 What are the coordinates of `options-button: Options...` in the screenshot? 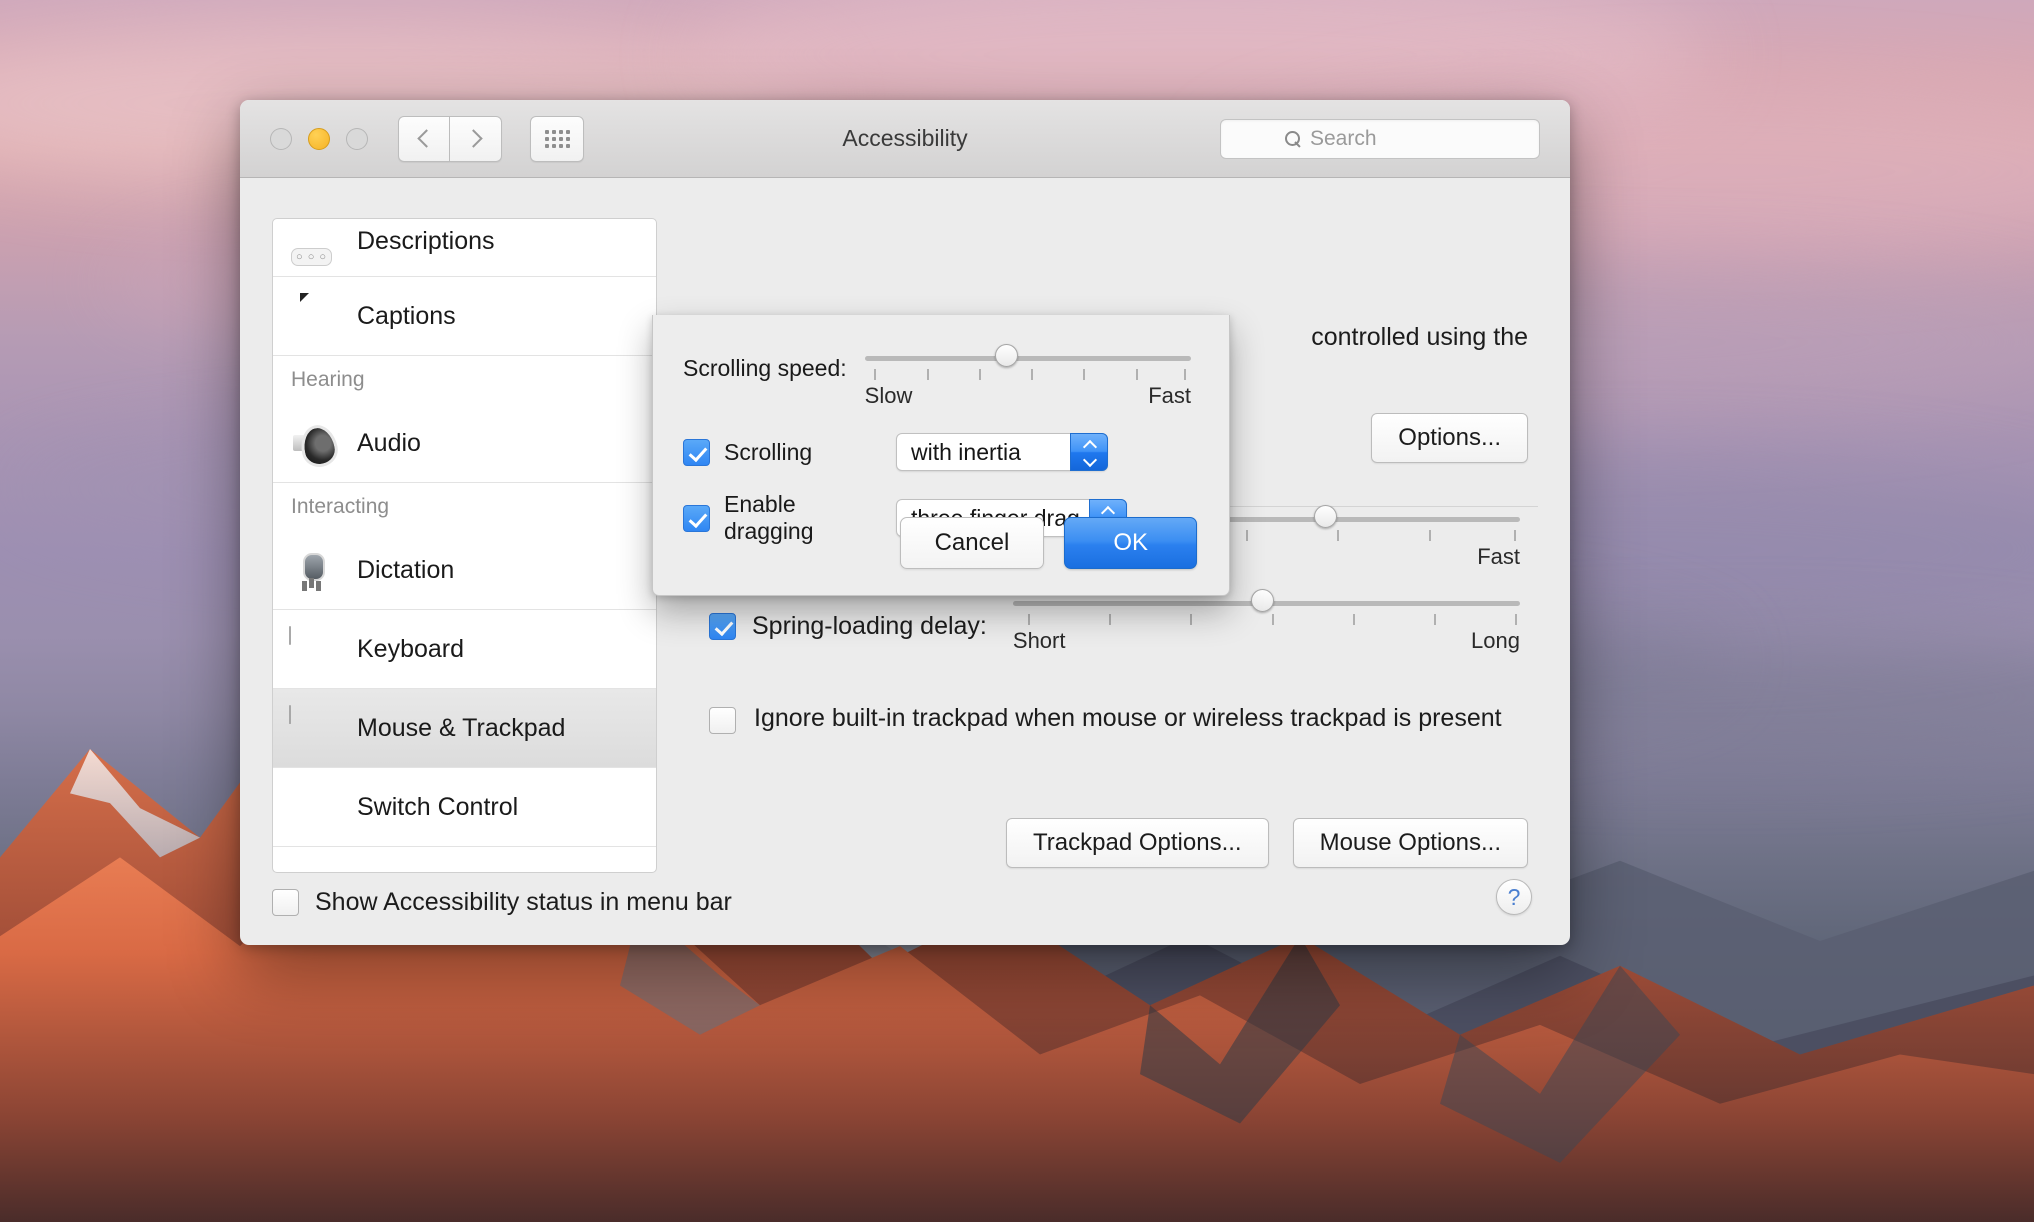 It's located at (1449, 438).